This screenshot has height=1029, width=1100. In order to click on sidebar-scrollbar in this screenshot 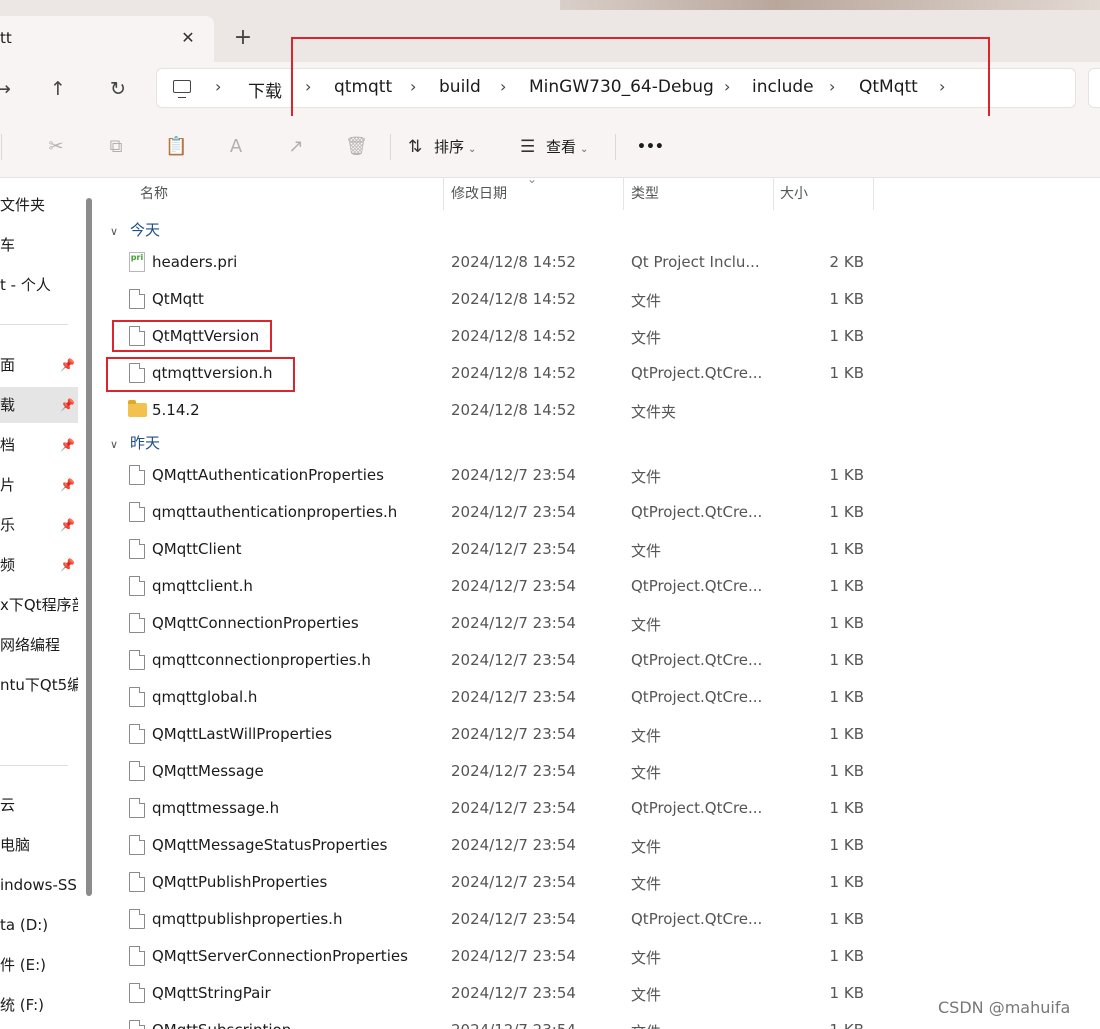, I will do `click(89, 547)`.